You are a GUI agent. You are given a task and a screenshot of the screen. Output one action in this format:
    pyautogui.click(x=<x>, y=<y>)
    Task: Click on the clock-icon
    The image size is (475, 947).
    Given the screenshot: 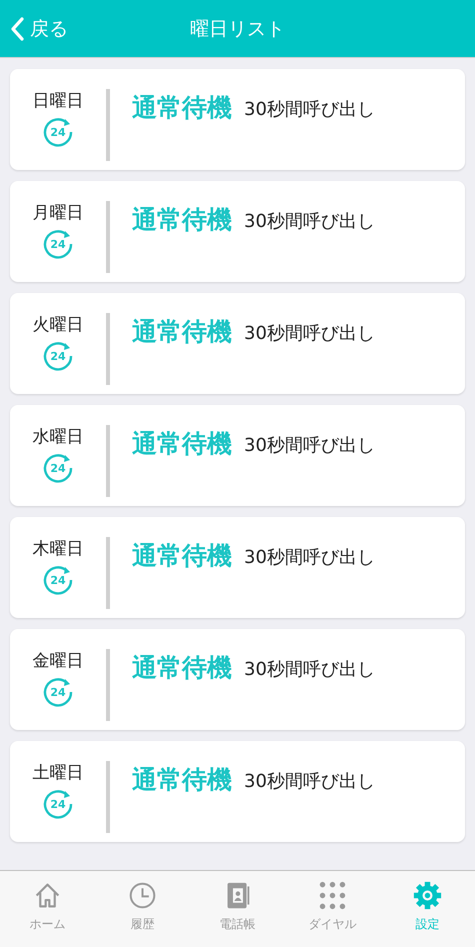 What is the action you would take?
    pyautogui.click(x=142, y=895)
    